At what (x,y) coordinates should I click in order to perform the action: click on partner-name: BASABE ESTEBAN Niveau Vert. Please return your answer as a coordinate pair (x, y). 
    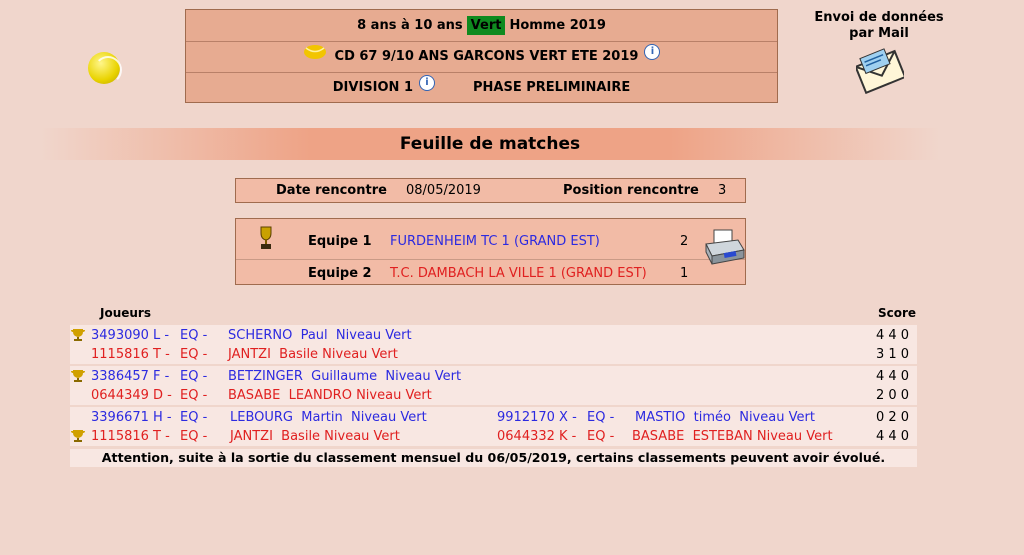
    Looking at the image, I should click on (732, 436).